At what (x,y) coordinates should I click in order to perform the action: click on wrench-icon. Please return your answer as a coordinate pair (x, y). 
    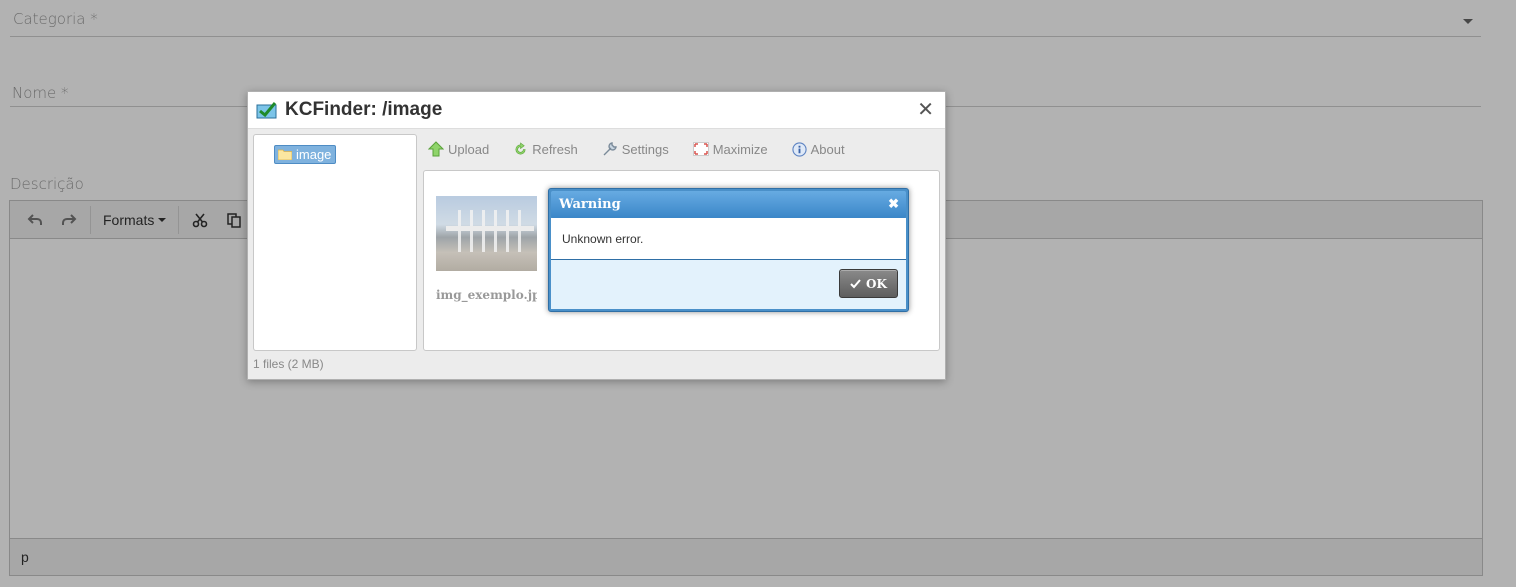
    Looking at the image, I should click on (610, 149).